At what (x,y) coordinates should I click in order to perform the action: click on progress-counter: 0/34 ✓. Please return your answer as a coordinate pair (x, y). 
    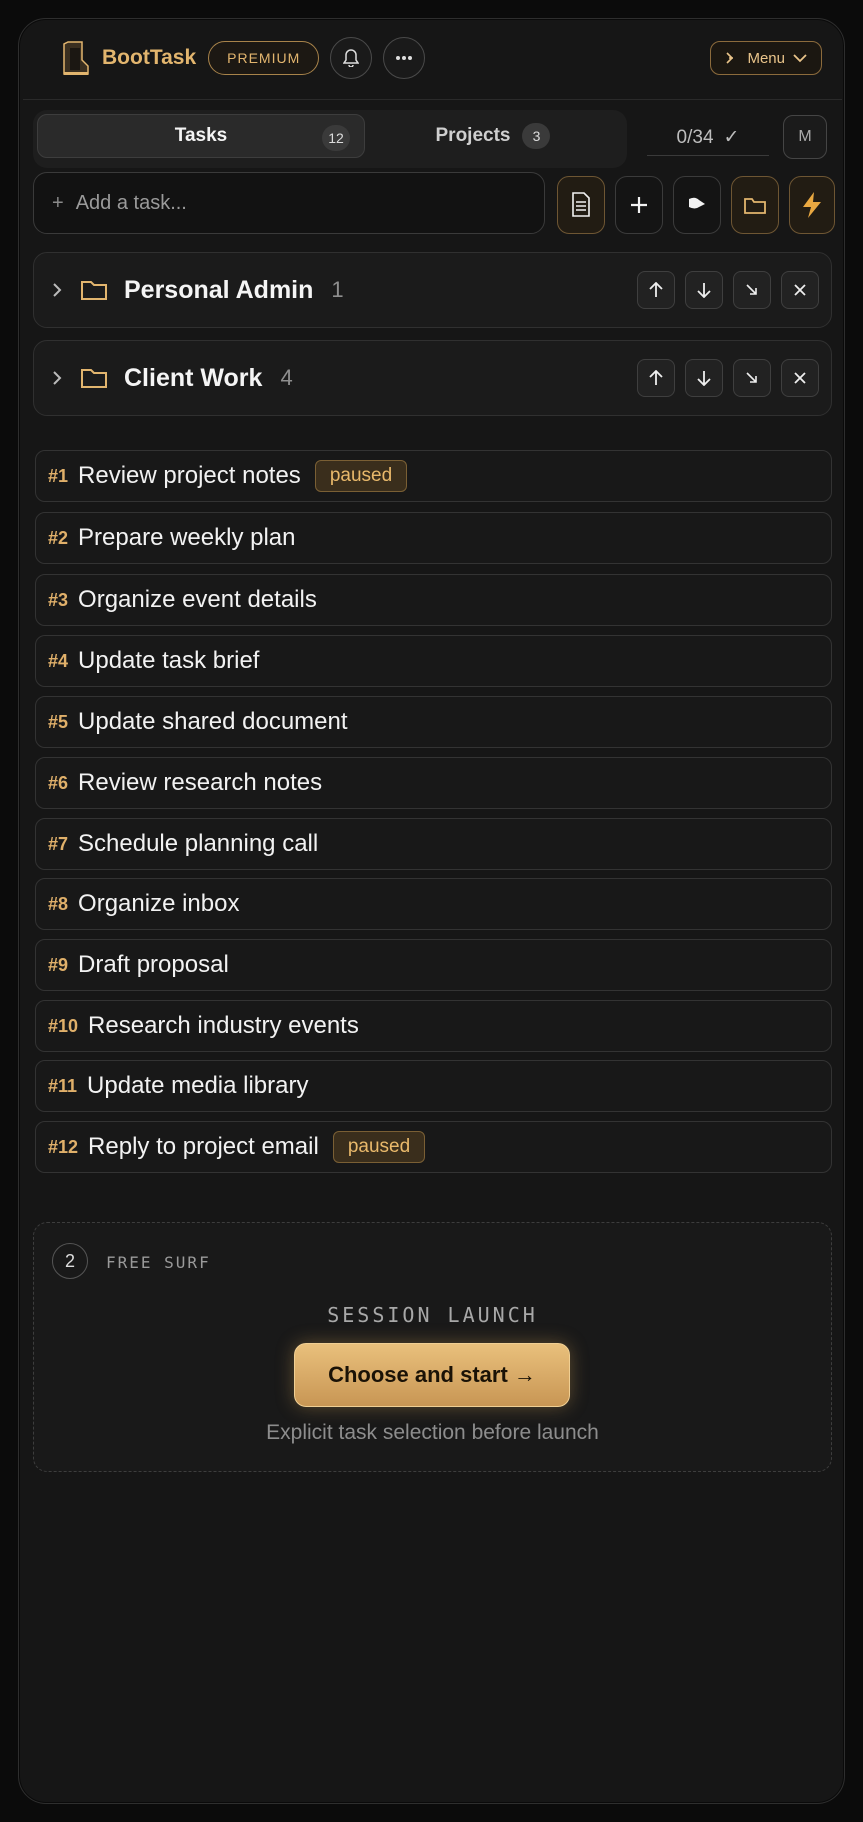
    Looking at the image, I should click on (708, 138).